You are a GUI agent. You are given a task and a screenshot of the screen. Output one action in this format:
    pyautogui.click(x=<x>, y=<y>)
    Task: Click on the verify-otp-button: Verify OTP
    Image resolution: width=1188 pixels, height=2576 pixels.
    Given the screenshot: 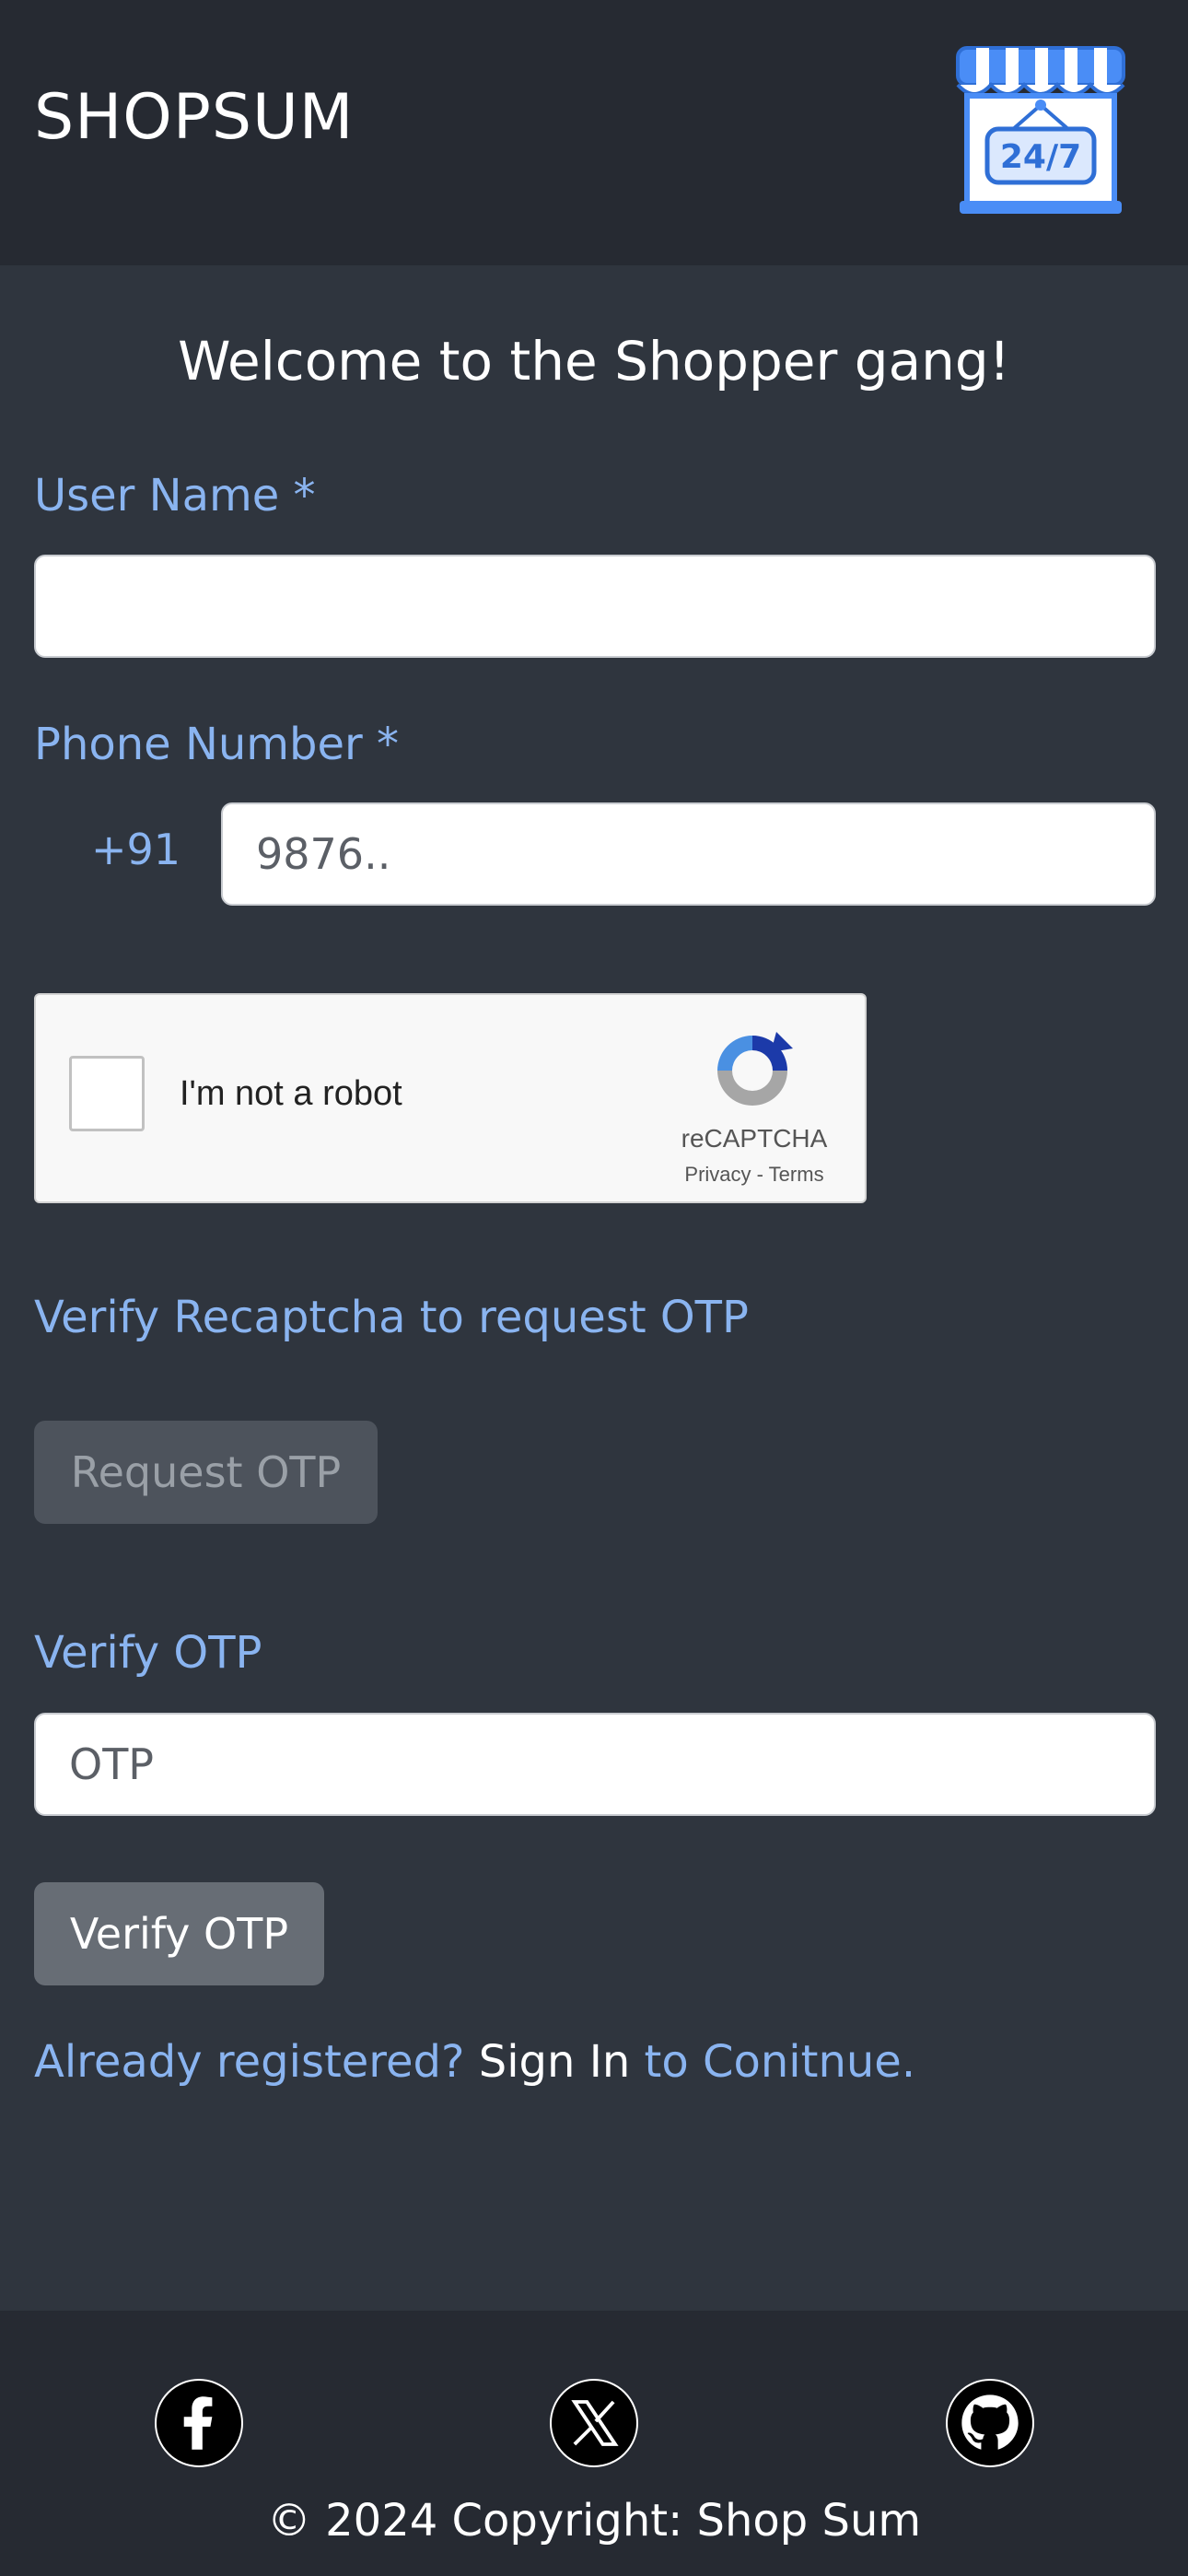 What is the action you would take?
    pyautogui.click(x=179, y=1934)
    